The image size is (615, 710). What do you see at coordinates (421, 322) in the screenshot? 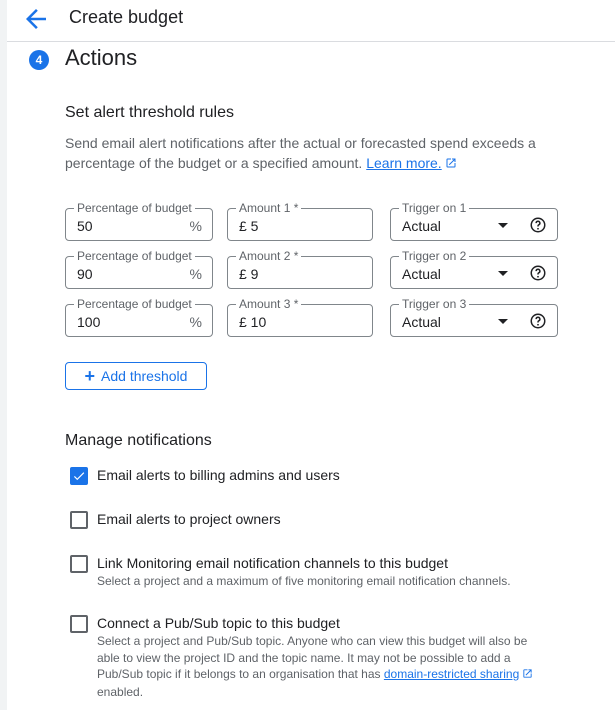
I see `trigger-value-3: Actual` at bounding box center [421, 322].